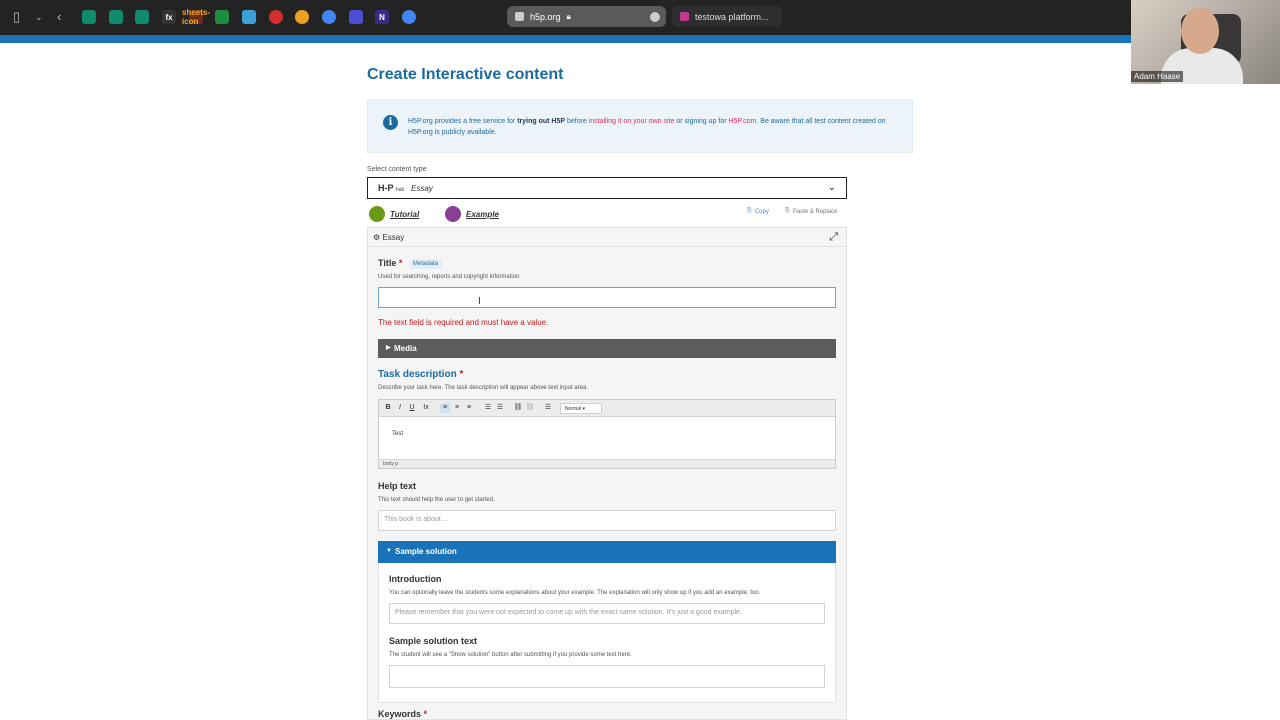  Describe the element at coordinates (397, 486) in the screenshot. I see `help-text-label: Help text` at that location.